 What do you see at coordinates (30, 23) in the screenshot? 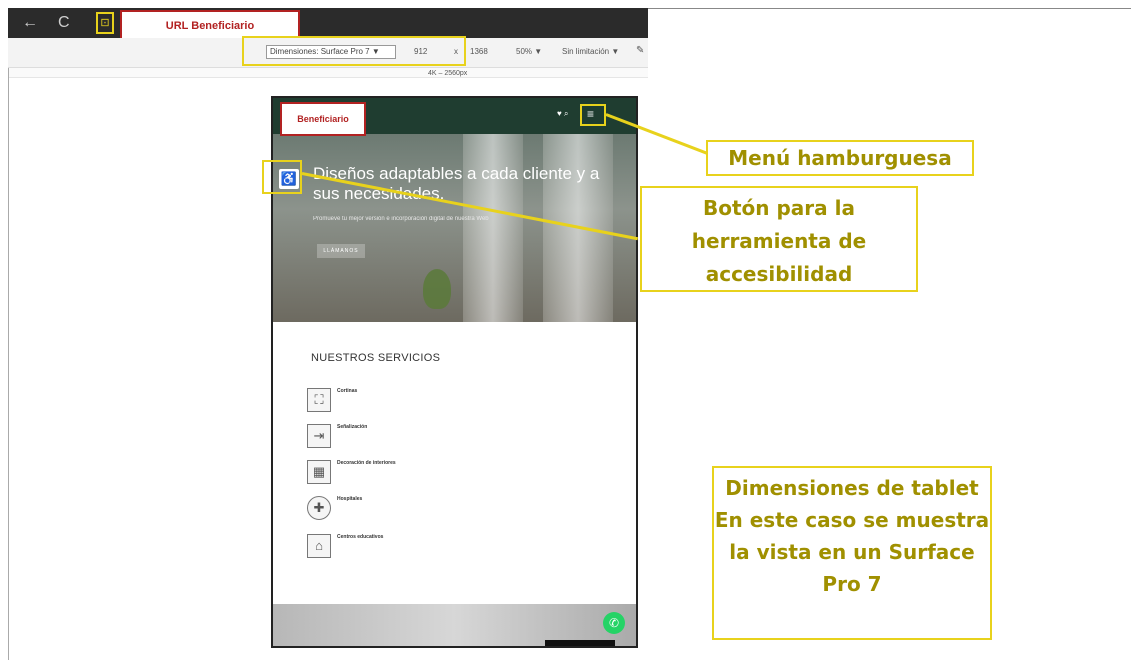
I see `back-arrow-icon: ←` at bounding box center [30, 23].